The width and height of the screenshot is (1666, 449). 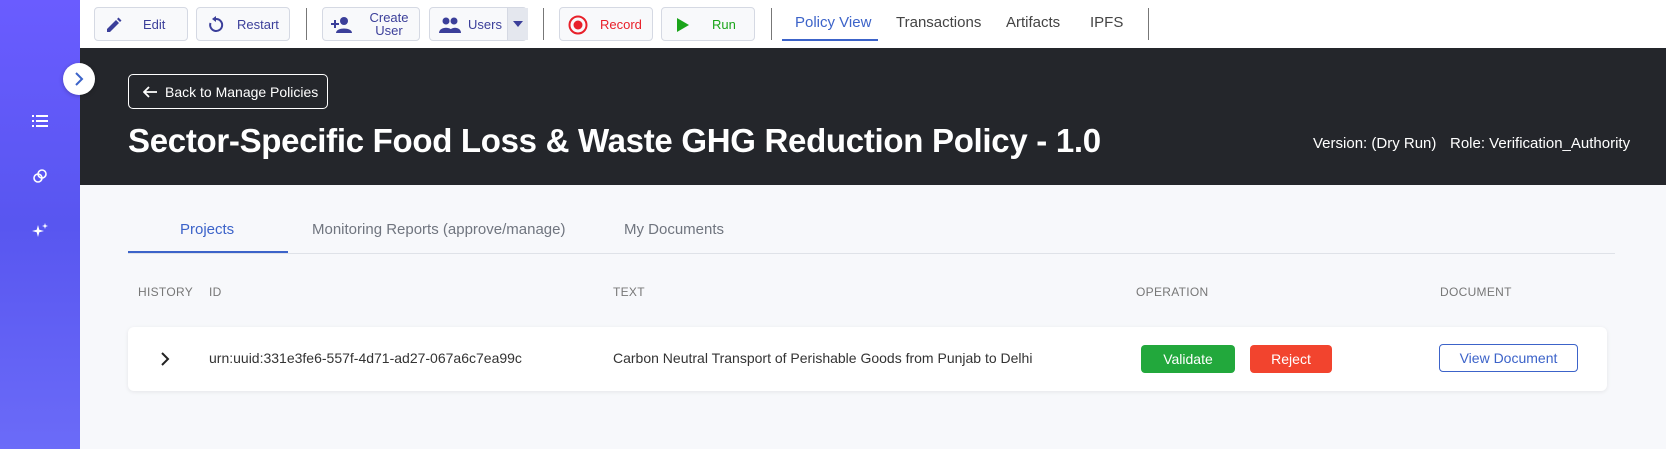 I want to click on users-dropdown-toggle, so click(x=517, y=24).